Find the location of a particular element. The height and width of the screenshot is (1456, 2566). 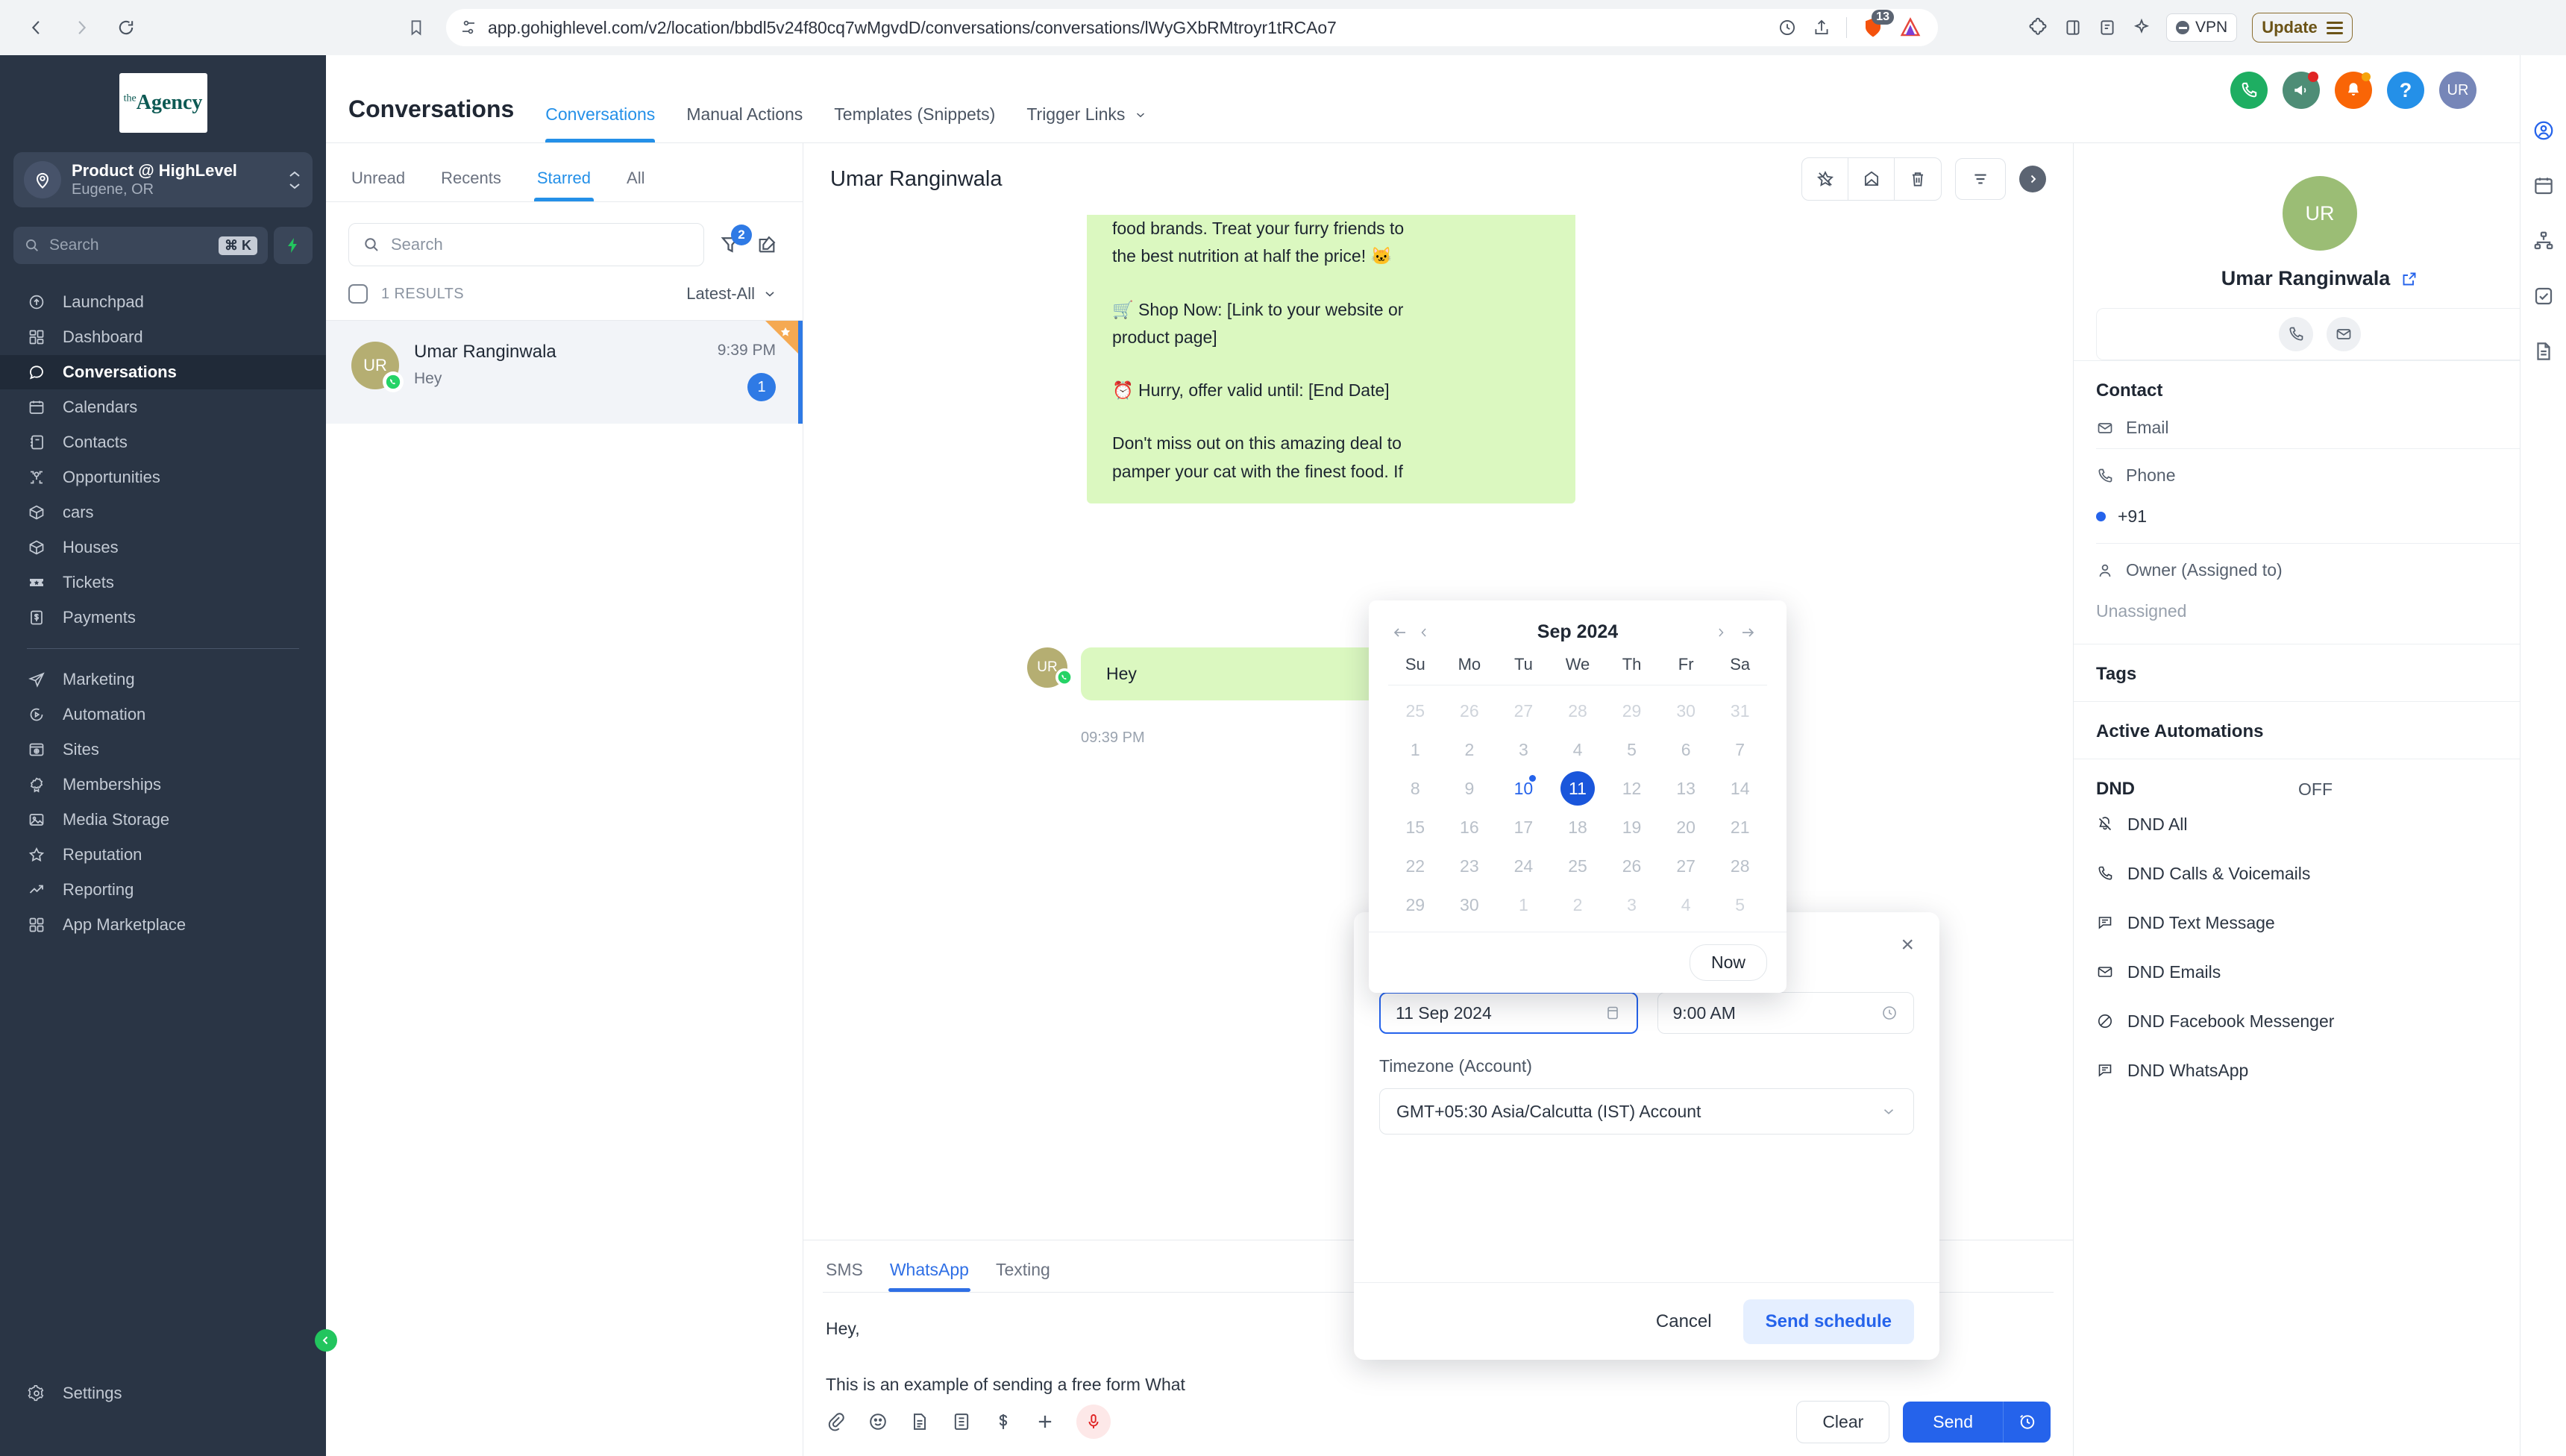

dnd-row-emails: DND Emails is located at coordinates (2320, 972).